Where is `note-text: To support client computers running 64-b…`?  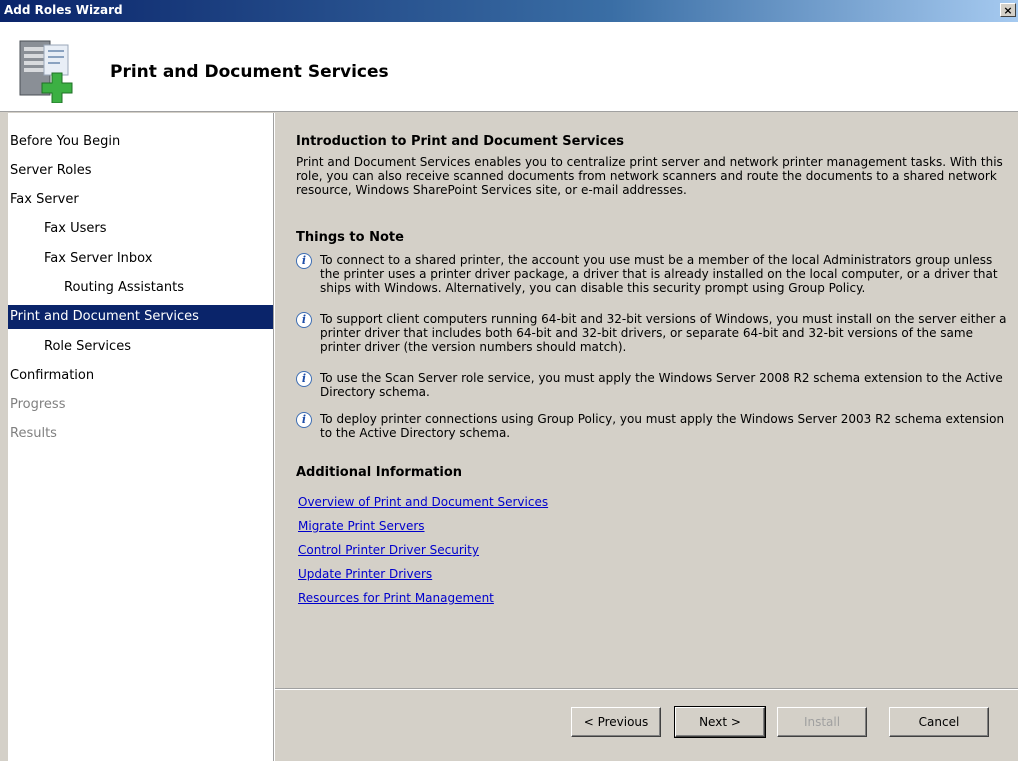 note-text: To support client computers running 64-b… is located at coordinates (663, 333).